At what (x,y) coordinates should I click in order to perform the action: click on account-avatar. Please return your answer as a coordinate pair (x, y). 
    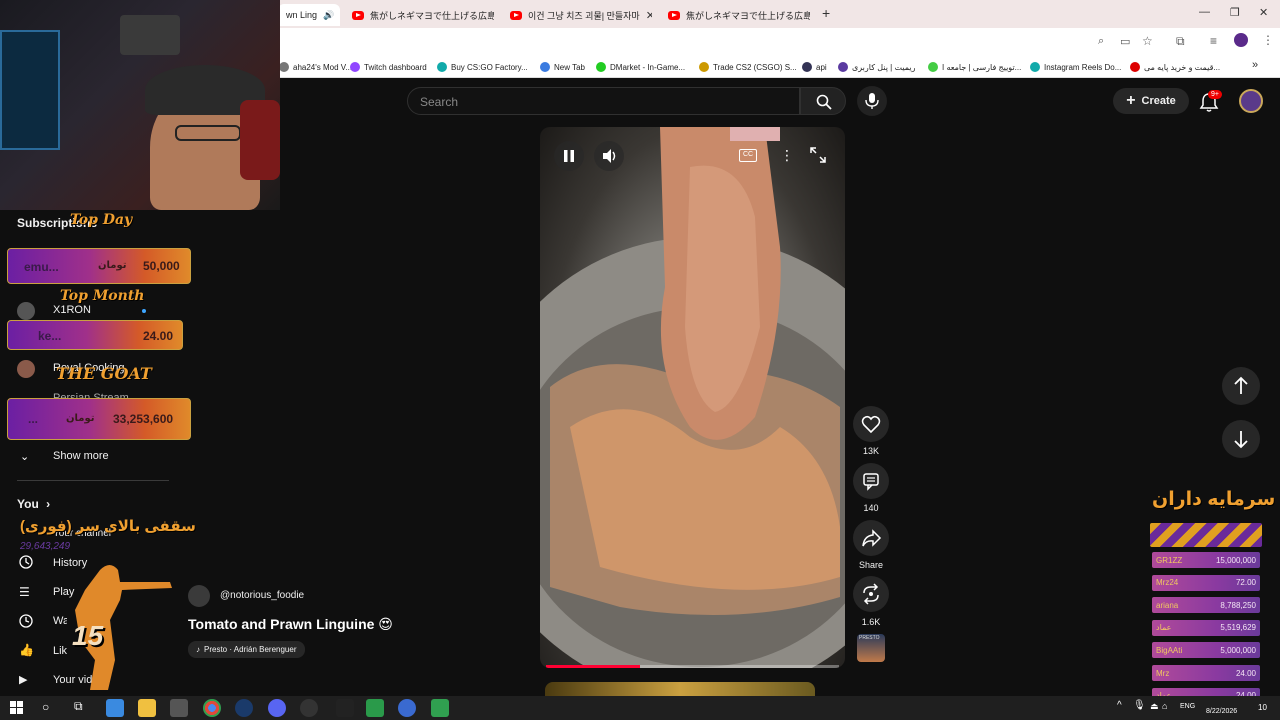
    Looking at the image, I should click on (1251, 101).